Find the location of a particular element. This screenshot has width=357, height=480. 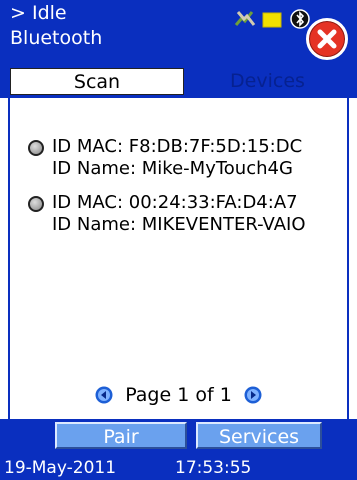

pair-button: Pair is located at coordinates (121, 435).